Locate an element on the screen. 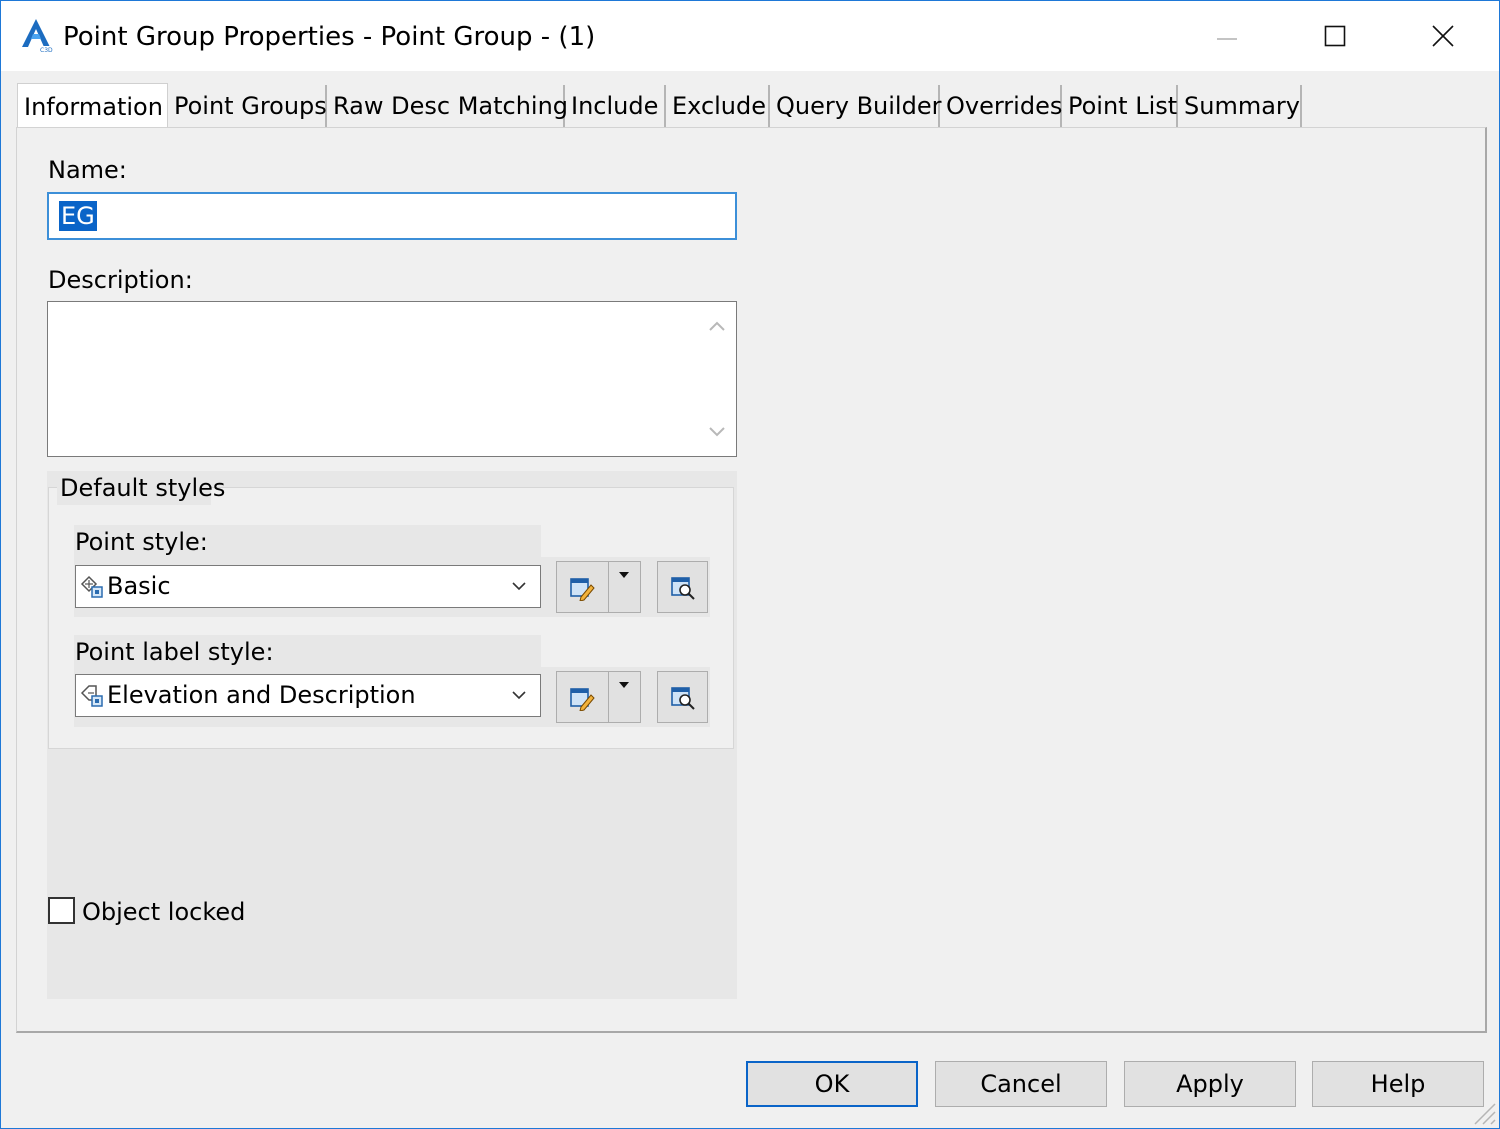  cancel-button: Cancel is located at coordinates (1021, 1084).